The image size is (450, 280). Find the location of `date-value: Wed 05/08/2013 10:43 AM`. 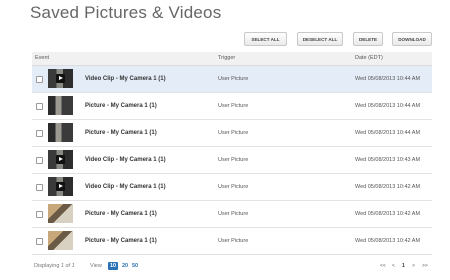

date-value: Wed 05/08/2013 10:43 AM is located at coordinates (388, 160).